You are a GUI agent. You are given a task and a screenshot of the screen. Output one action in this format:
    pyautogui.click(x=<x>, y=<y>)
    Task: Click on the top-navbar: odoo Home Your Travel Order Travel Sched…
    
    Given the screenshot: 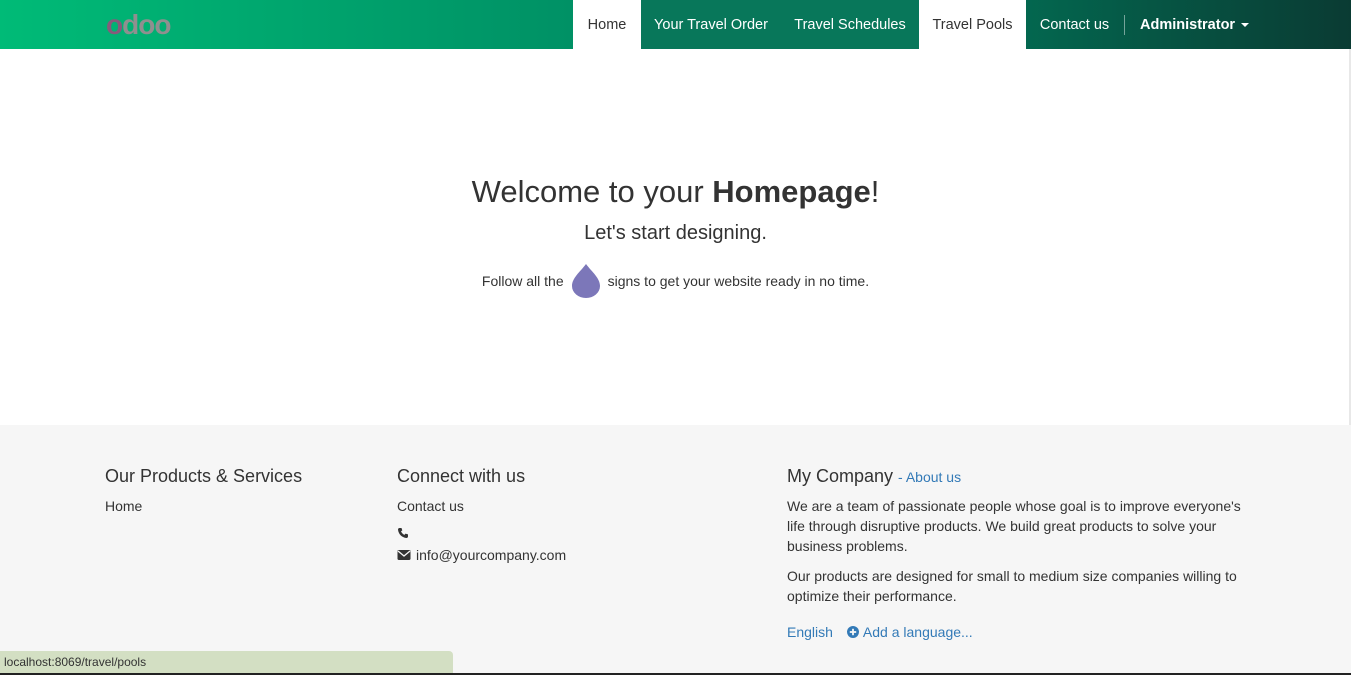 What is the action you would take?
    pyautogui.click(x=675, y=24)
    